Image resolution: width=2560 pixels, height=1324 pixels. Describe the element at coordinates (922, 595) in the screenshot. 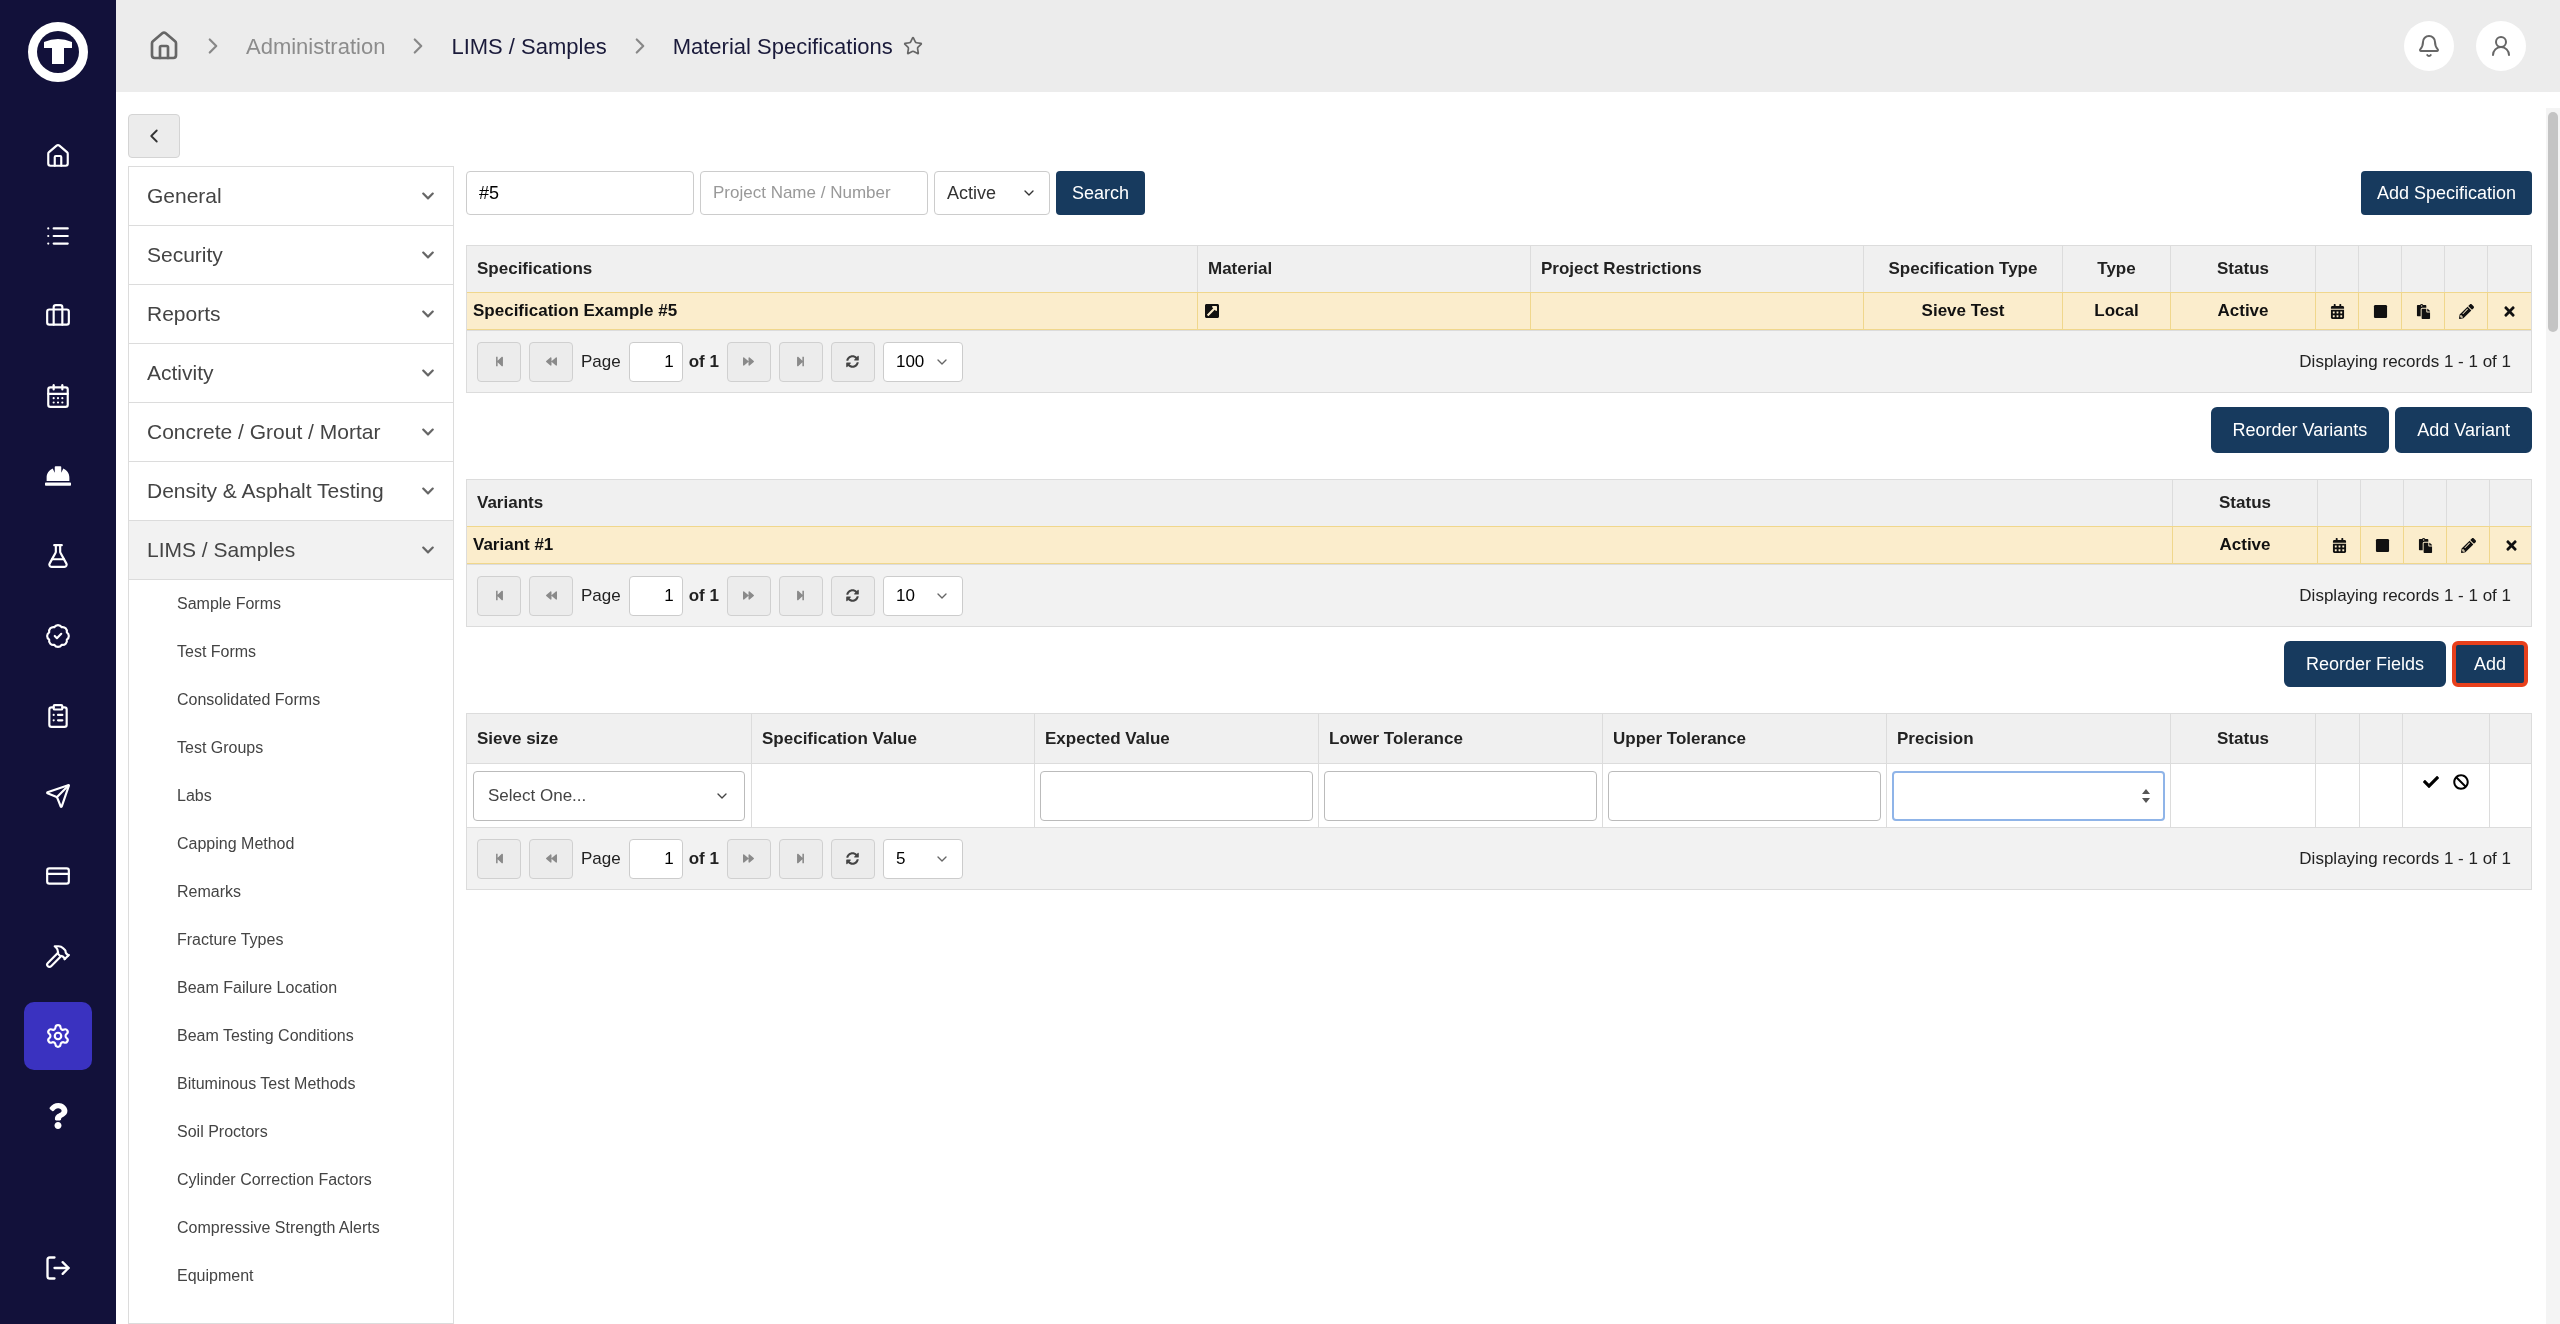

I see `page-size-select: 10` at that location.